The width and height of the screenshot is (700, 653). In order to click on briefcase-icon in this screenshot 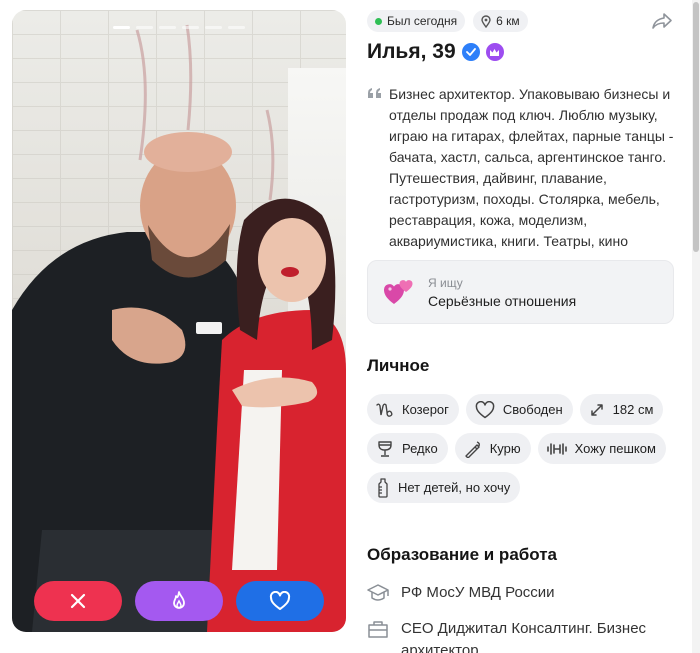, I will do `click(378, 629)`.